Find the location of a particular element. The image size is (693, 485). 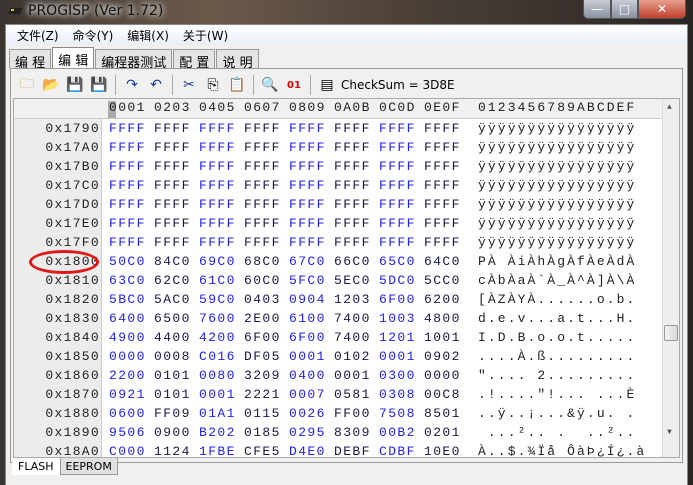

ascii-cell: ...².. . ..².. is located at coordinates (557, 432).